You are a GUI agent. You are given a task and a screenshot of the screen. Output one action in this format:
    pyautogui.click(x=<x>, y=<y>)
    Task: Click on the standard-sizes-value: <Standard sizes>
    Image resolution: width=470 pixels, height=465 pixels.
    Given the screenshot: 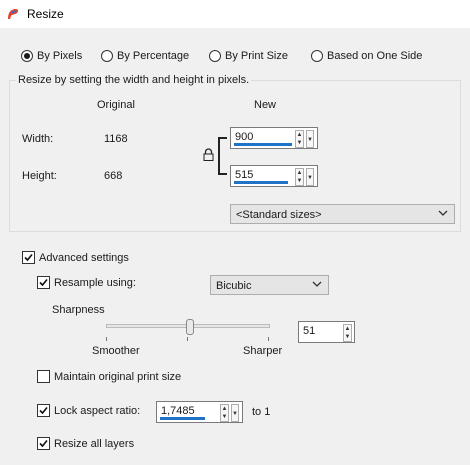 What is the action you would take?
    pyautogui.click(x=279, y=215)
    